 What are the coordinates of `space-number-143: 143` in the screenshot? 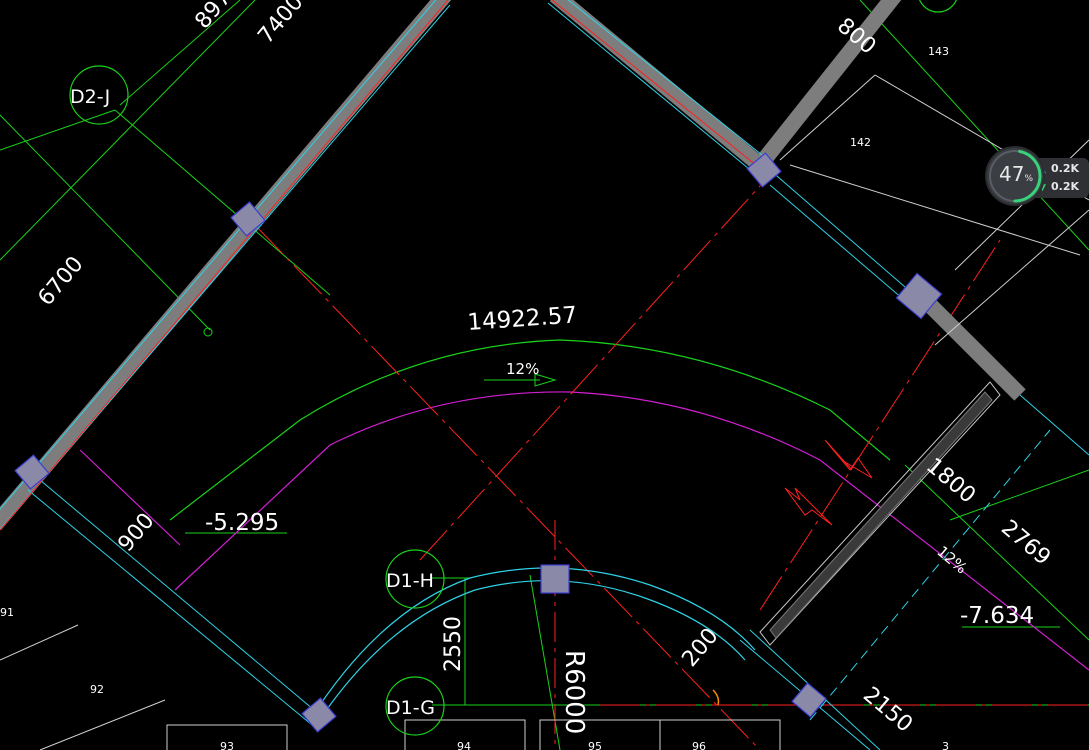 It's located at (938, 51).